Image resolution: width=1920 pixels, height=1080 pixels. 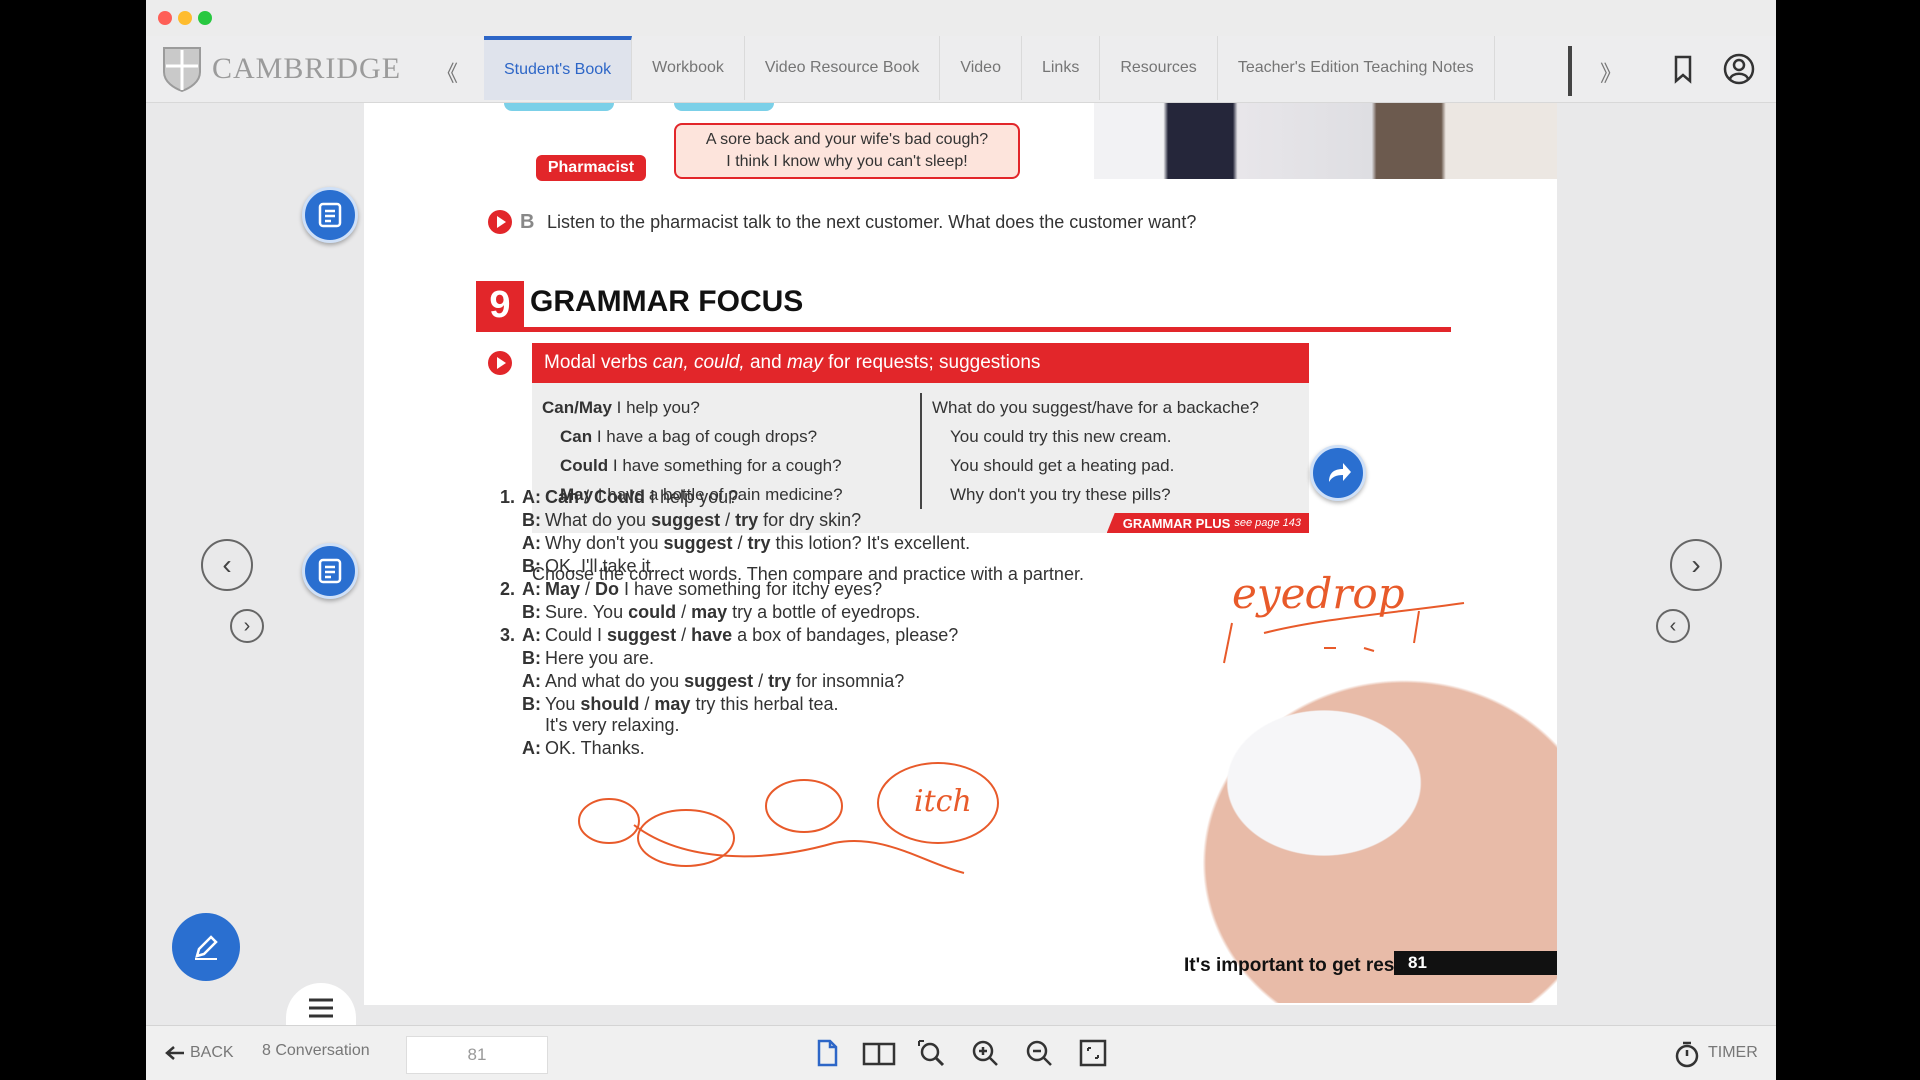 I want to click on share-arrow-icon, so click(x=1340, y=472).